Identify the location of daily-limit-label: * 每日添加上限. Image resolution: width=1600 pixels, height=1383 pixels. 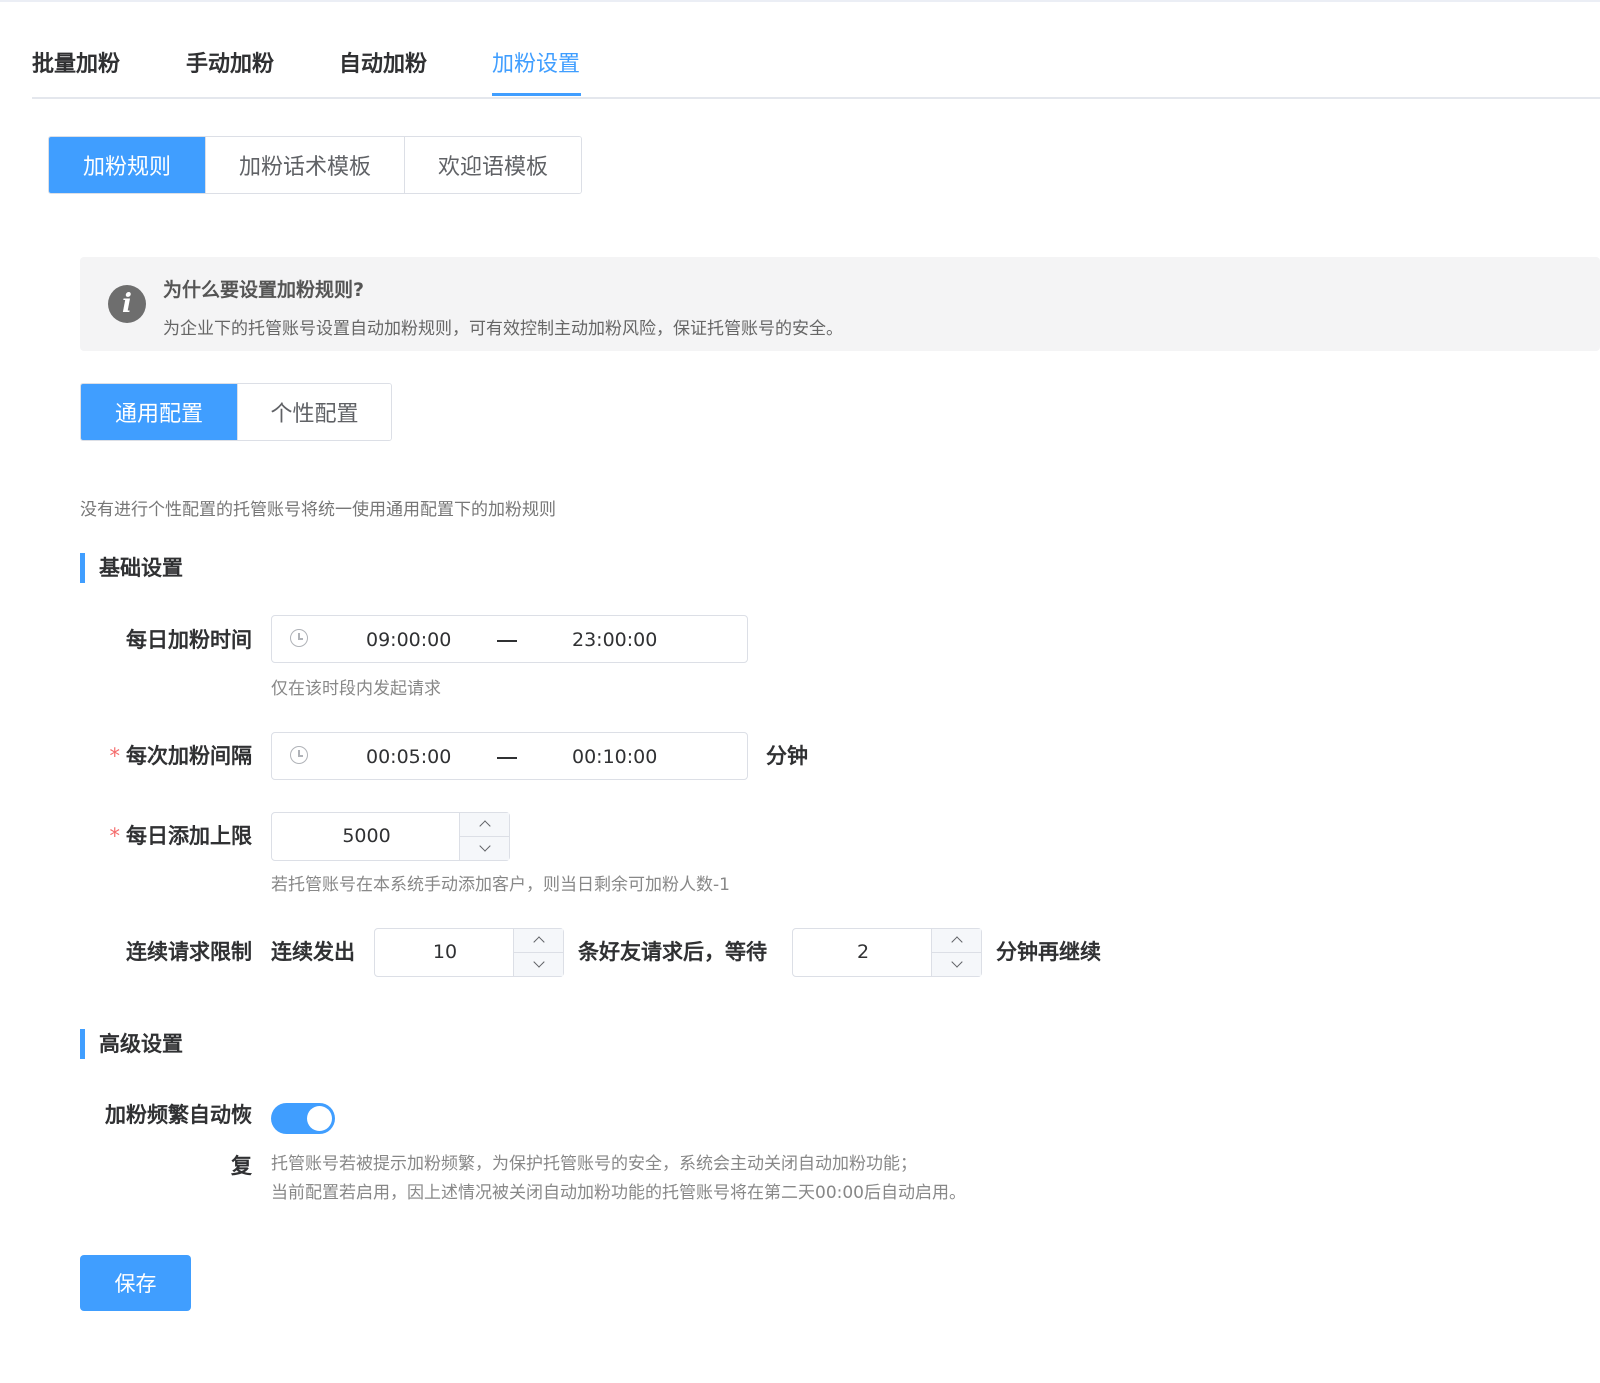
(181, 836).